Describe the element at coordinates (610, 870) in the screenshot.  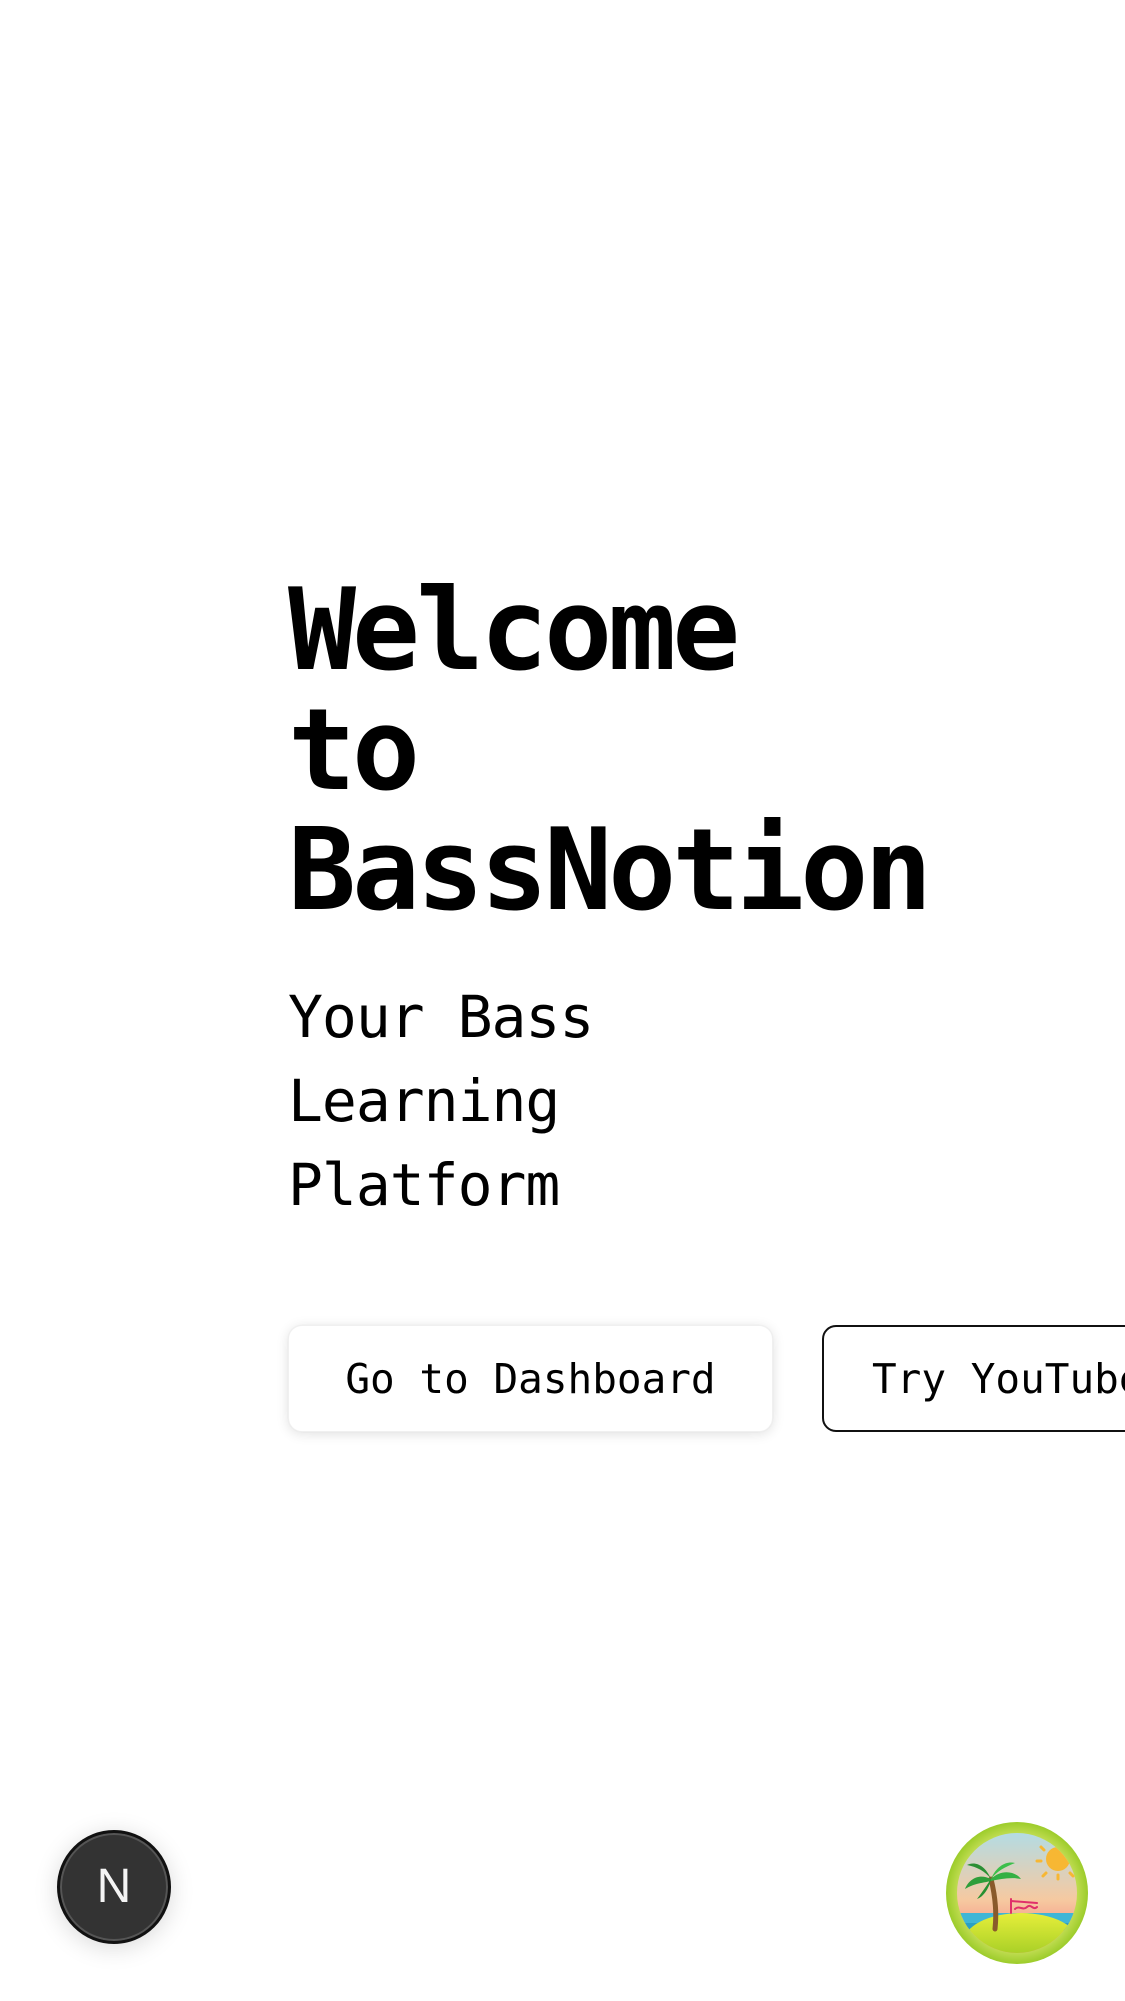
I see `title-line: BassNotion` at that location.